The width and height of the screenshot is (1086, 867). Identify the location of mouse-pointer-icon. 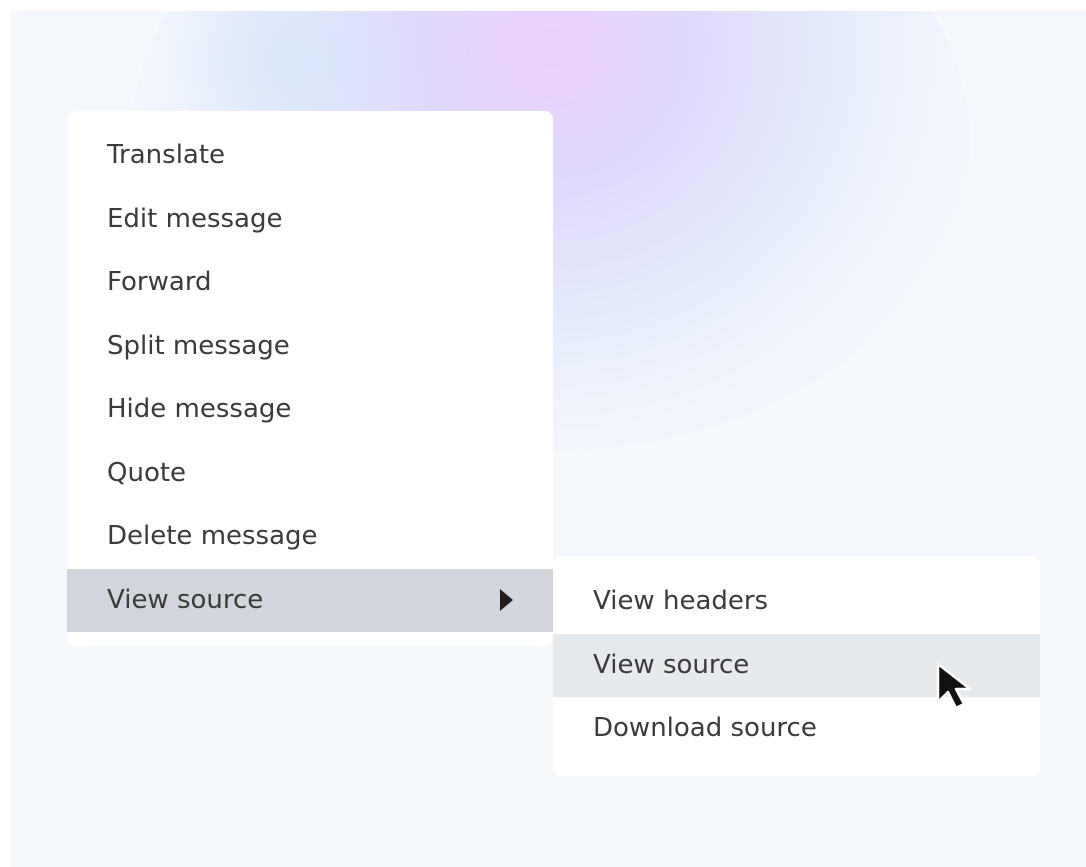
(954, 686).